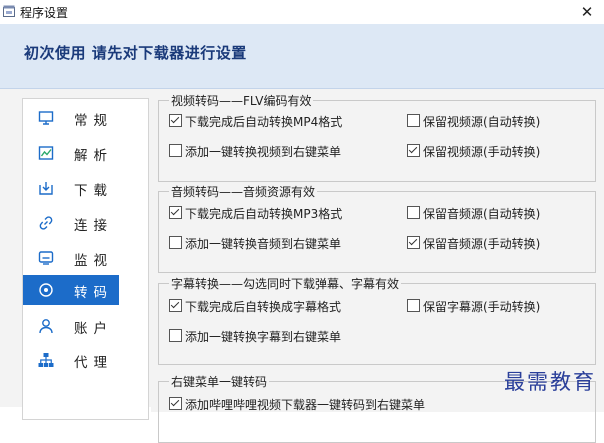 The width and height of the screenshot is (604, 443). I want to click on sidebar-item-transcode: 转码, so click(71, 290).